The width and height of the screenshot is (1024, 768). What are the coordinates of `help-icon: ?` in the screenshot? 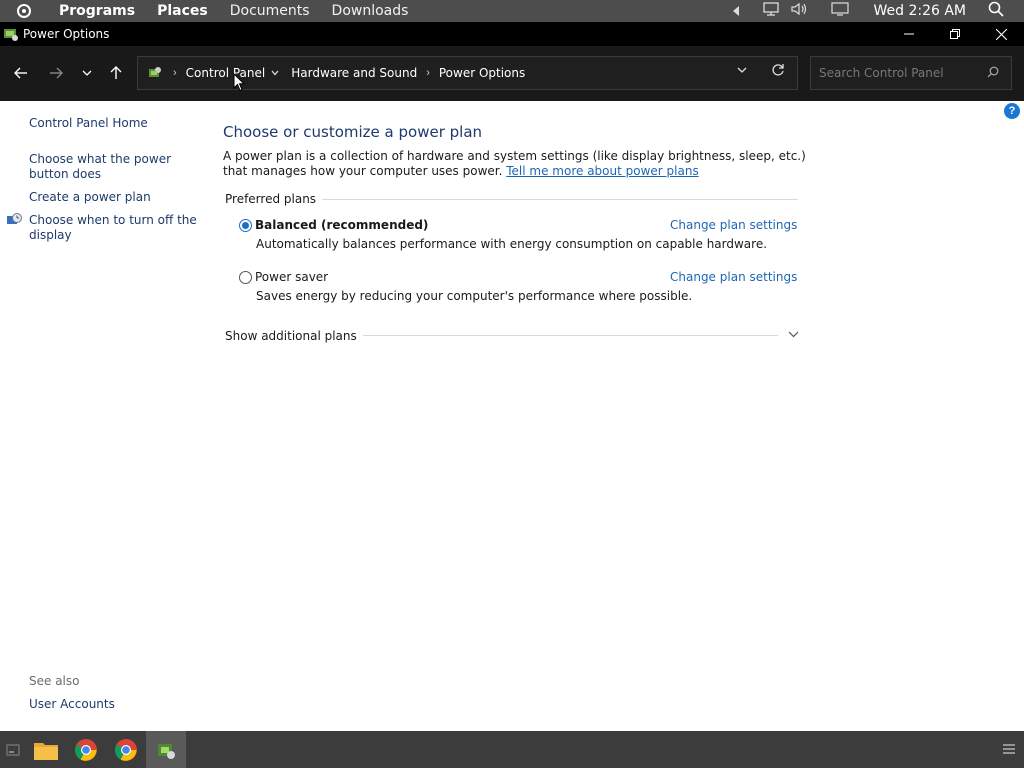 It's located at (1012, 111).